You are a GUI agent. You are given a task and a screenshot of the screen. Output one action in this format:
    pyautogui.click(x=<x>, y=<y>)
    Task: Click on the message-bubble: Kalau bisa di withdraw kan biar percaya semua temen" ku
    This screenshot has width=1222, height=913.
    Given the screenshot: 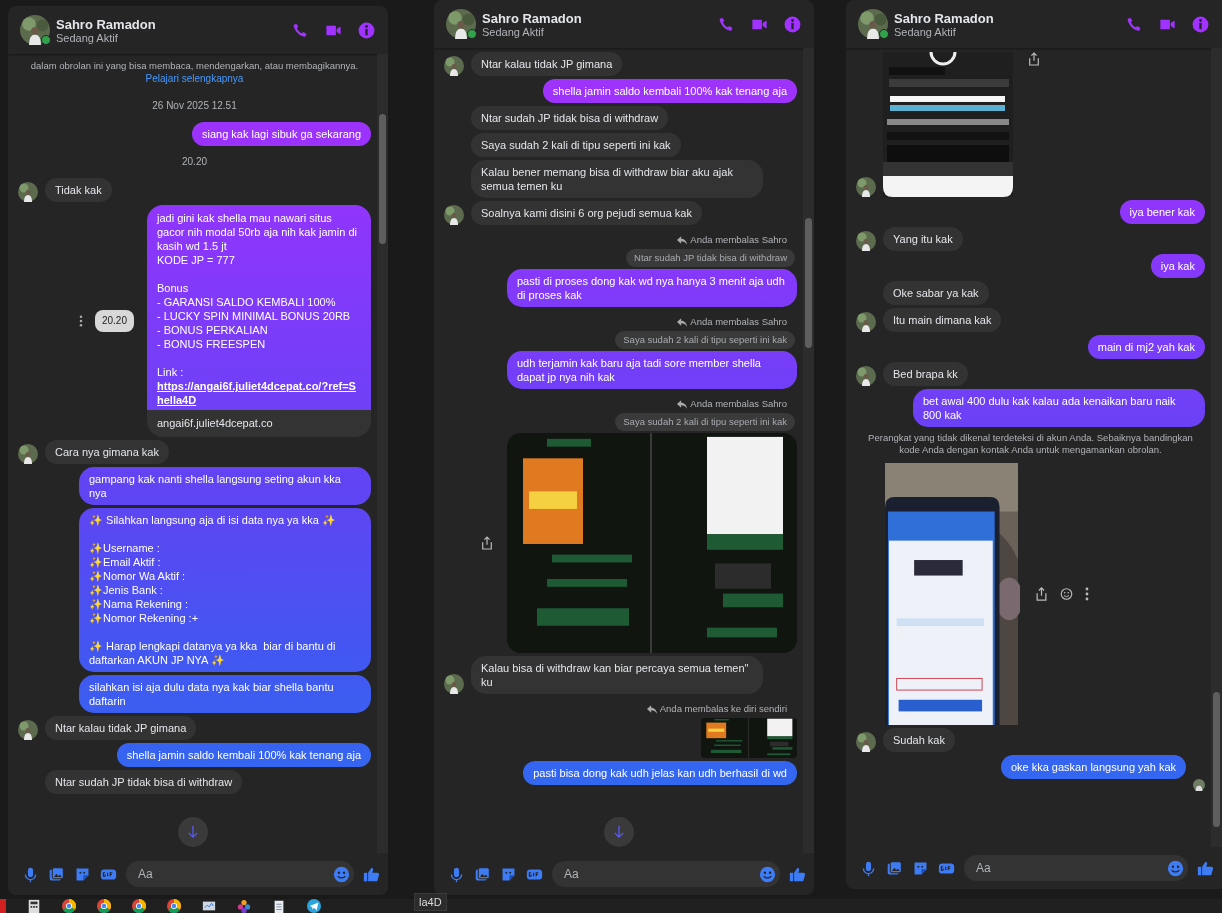 What is the action you would take?
    pyautogui.click(x=617, y=675)
    